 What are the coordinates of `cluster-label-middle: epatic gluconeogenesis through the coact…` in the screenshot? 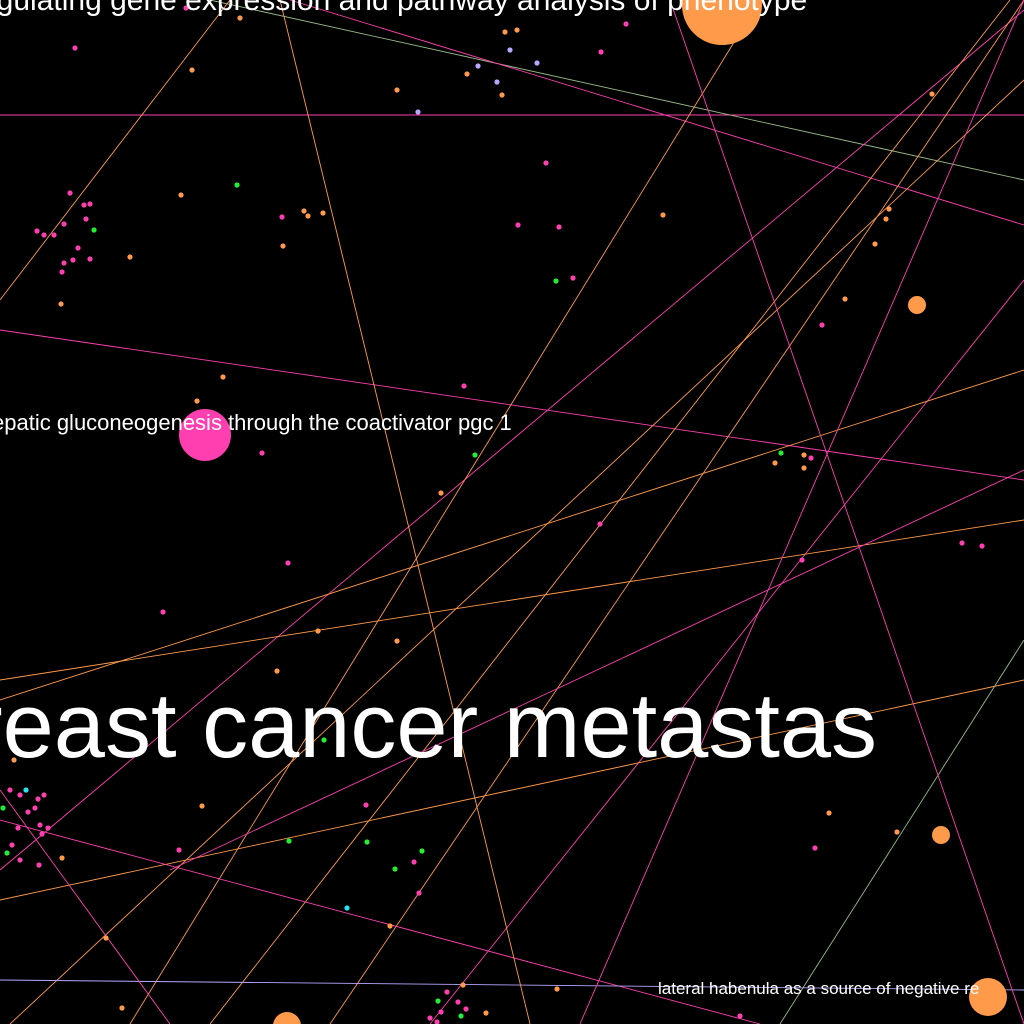 It's located at (256, 422).